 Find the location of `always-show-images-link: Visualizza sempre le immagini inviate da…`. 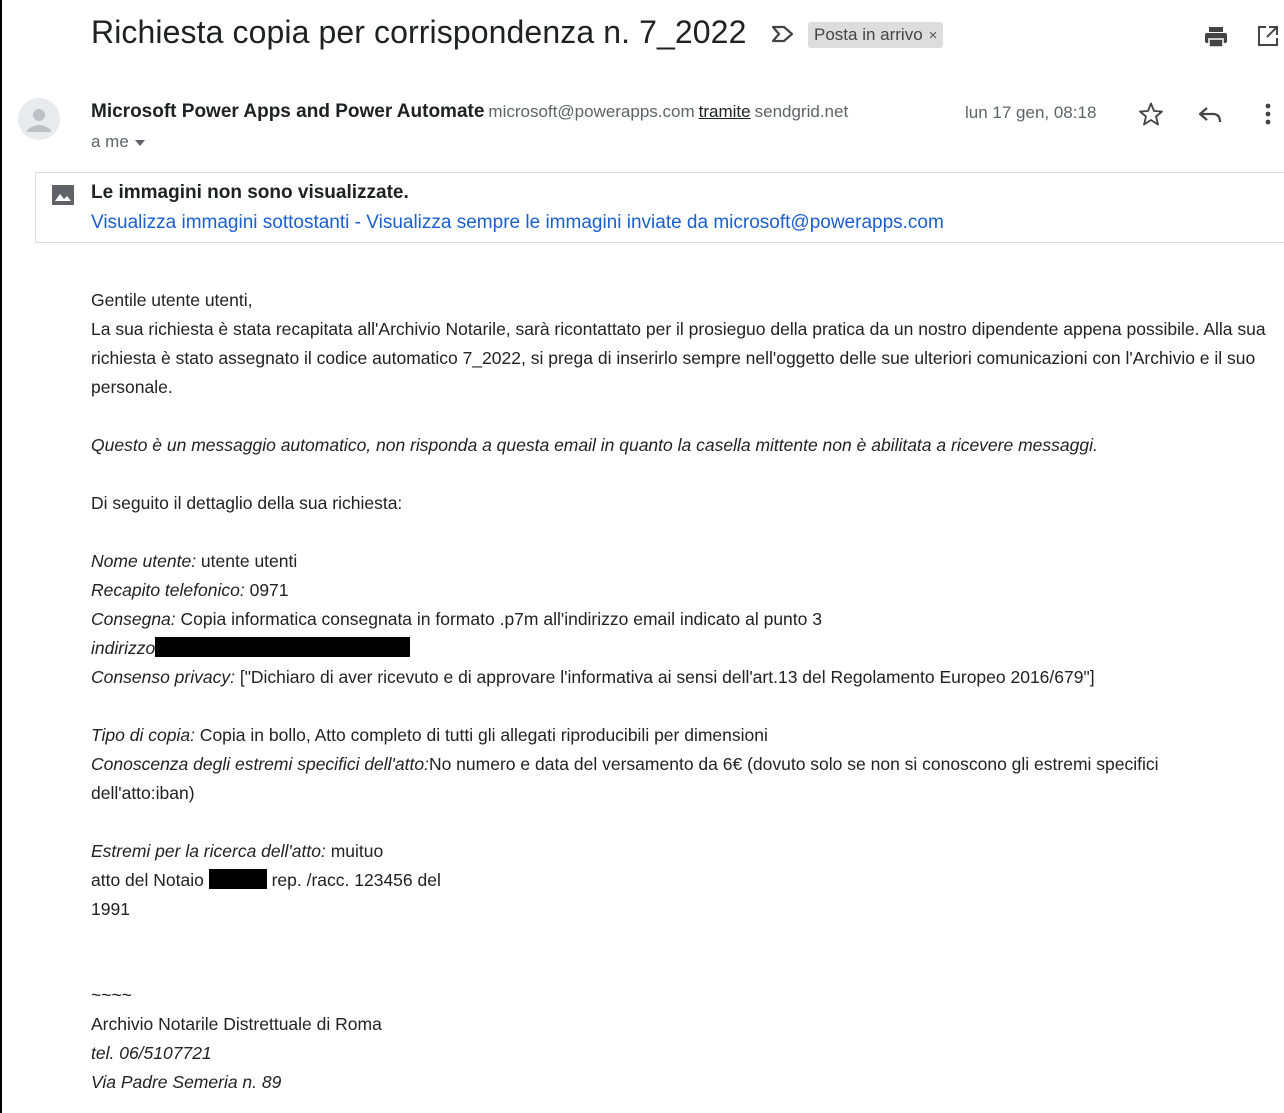

always-show-images-link: Visualizza sempre le immagini inviate da… is located at coordinates (655, 222).